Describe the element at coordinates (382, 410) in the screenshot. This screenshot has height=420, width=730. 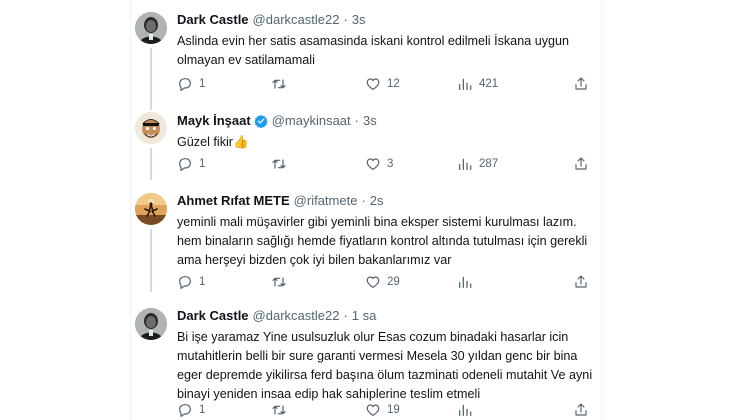
I see `like-button: 19` at that location.